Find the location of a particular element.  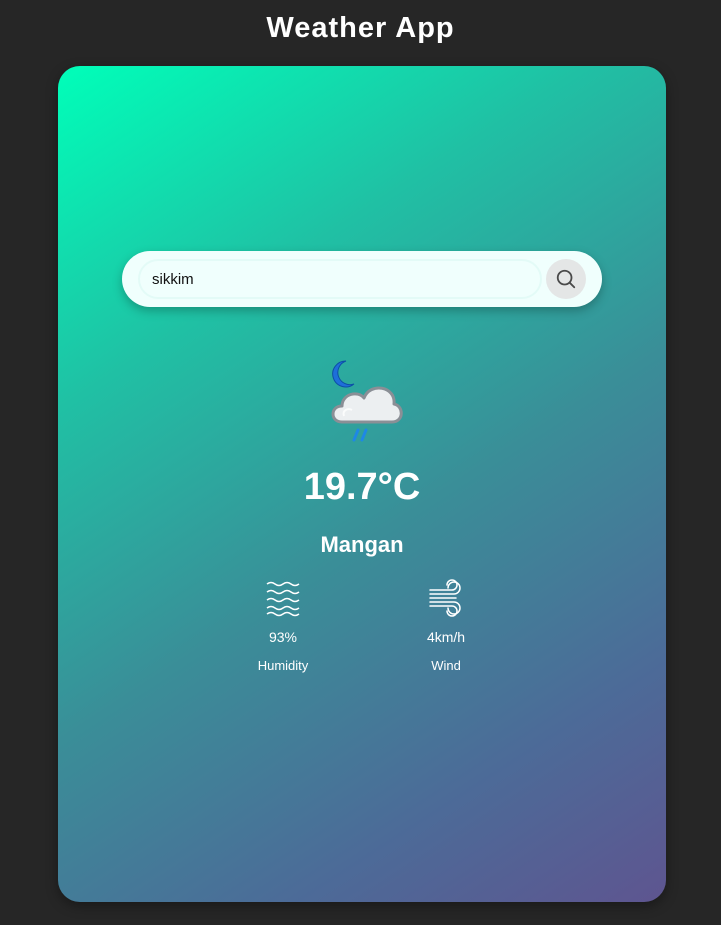

night-rain-cloud-icon is located at coordinates (367, 401).